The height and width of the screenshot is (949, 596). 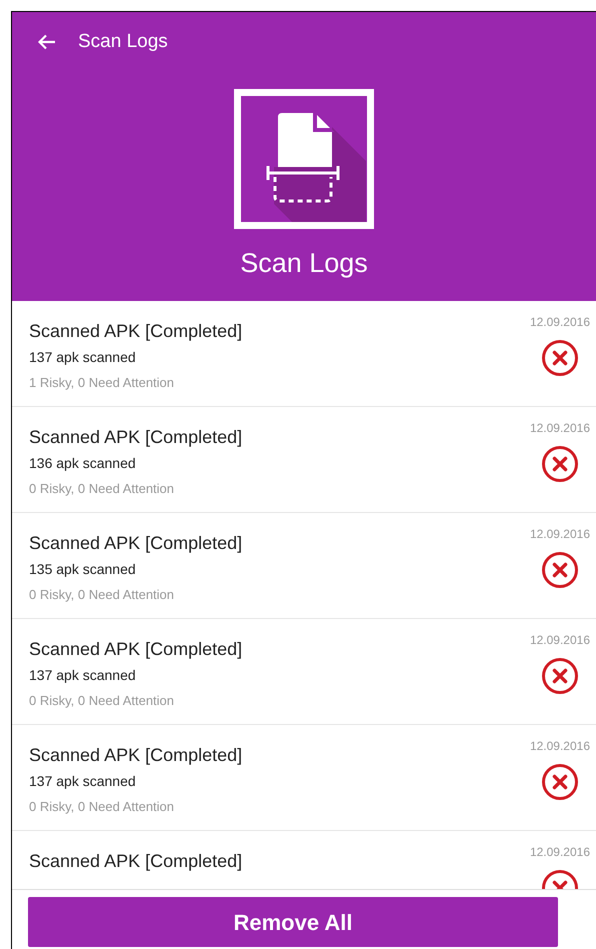 What do you see at coordinates (83, 463) in the screenshot?
I see `scan-count: 136 apk scanned` at bounding box center [83, 463].